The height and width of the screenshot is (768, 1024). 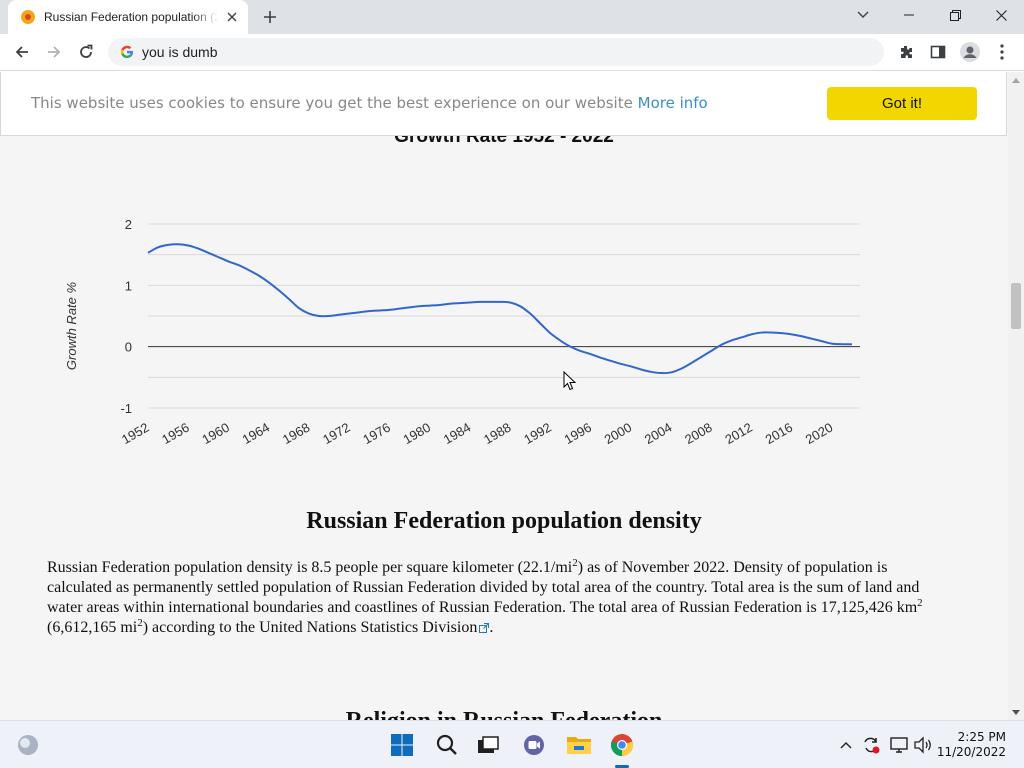 I want to click on religion-section-title: Religion in Russian Federation, so click(x=504, y=714).